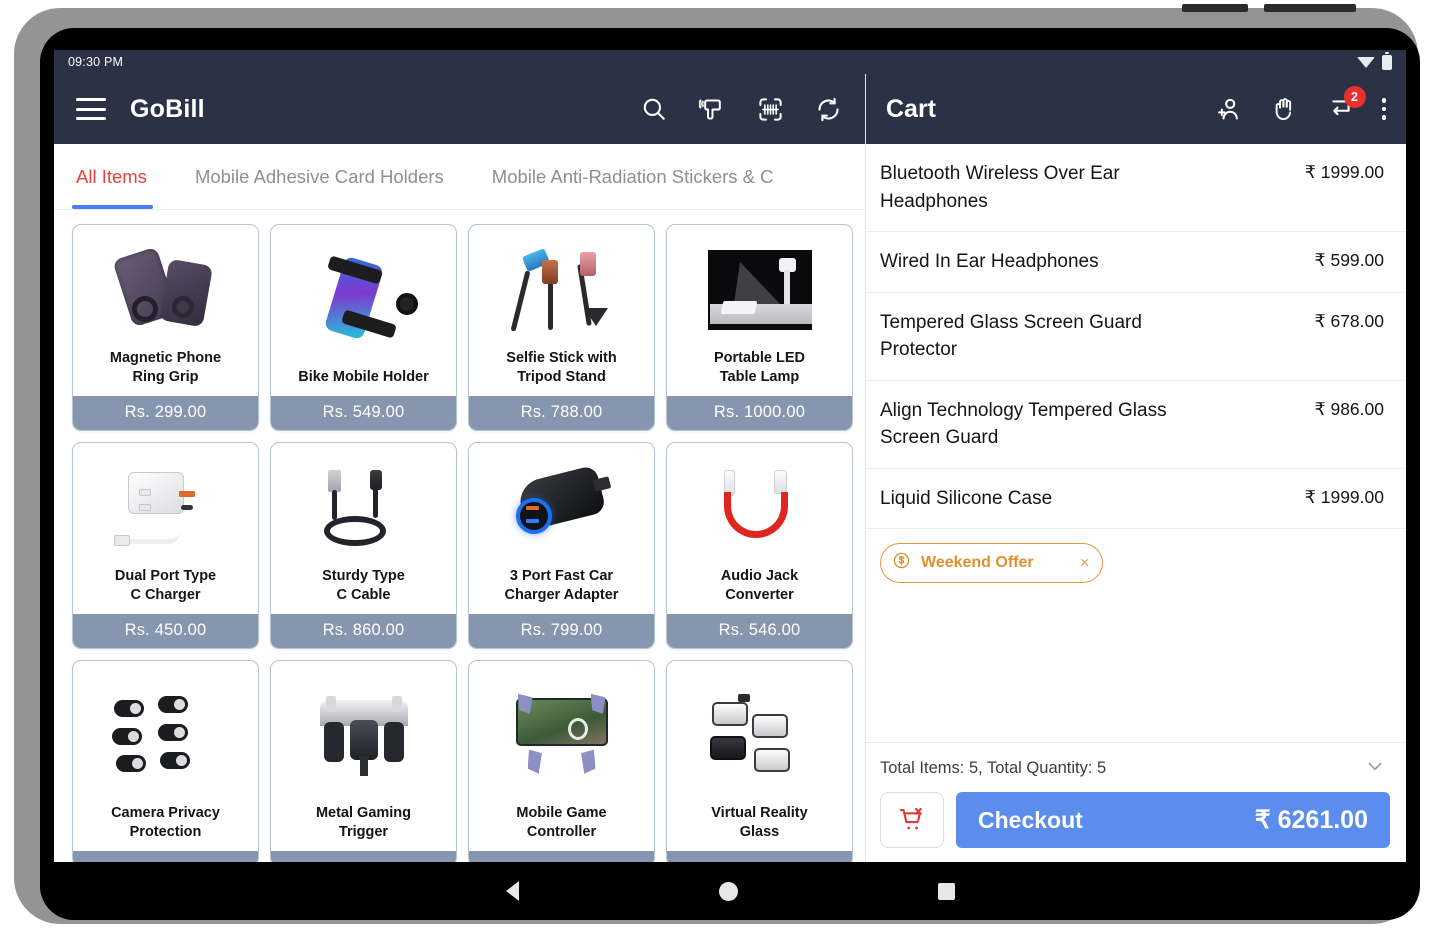 This screenshot has width=1432, height=932. What do you see at coordinates (1349, 260) in the screenshot?
I see `cart-item-price: ₹ 599.00` at bounding box center [1349, 260].